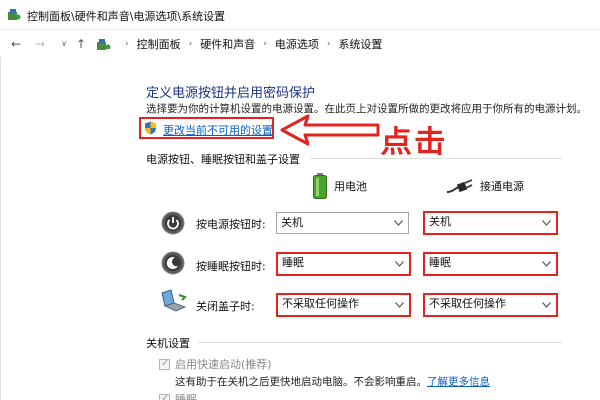 Image resolution: width=600 pixels, height=400 pixels. What do you see at coordinates (16, 44) in the screenshot?
I see `back-button: ←` at bounding box center [16, 44].